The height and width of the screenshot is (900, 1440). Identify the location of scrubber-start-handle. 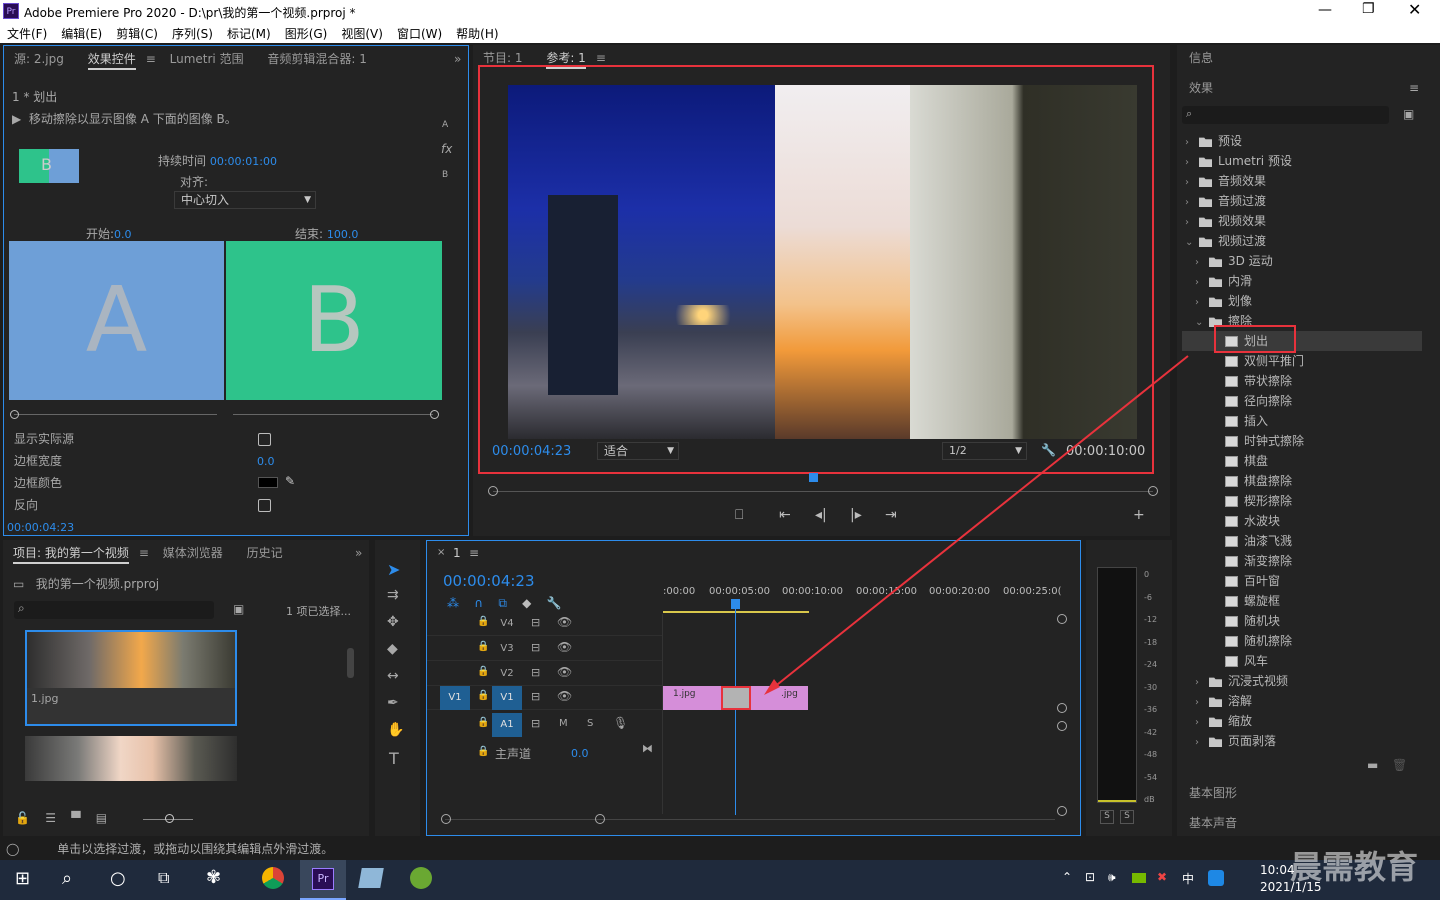
(493, 491).